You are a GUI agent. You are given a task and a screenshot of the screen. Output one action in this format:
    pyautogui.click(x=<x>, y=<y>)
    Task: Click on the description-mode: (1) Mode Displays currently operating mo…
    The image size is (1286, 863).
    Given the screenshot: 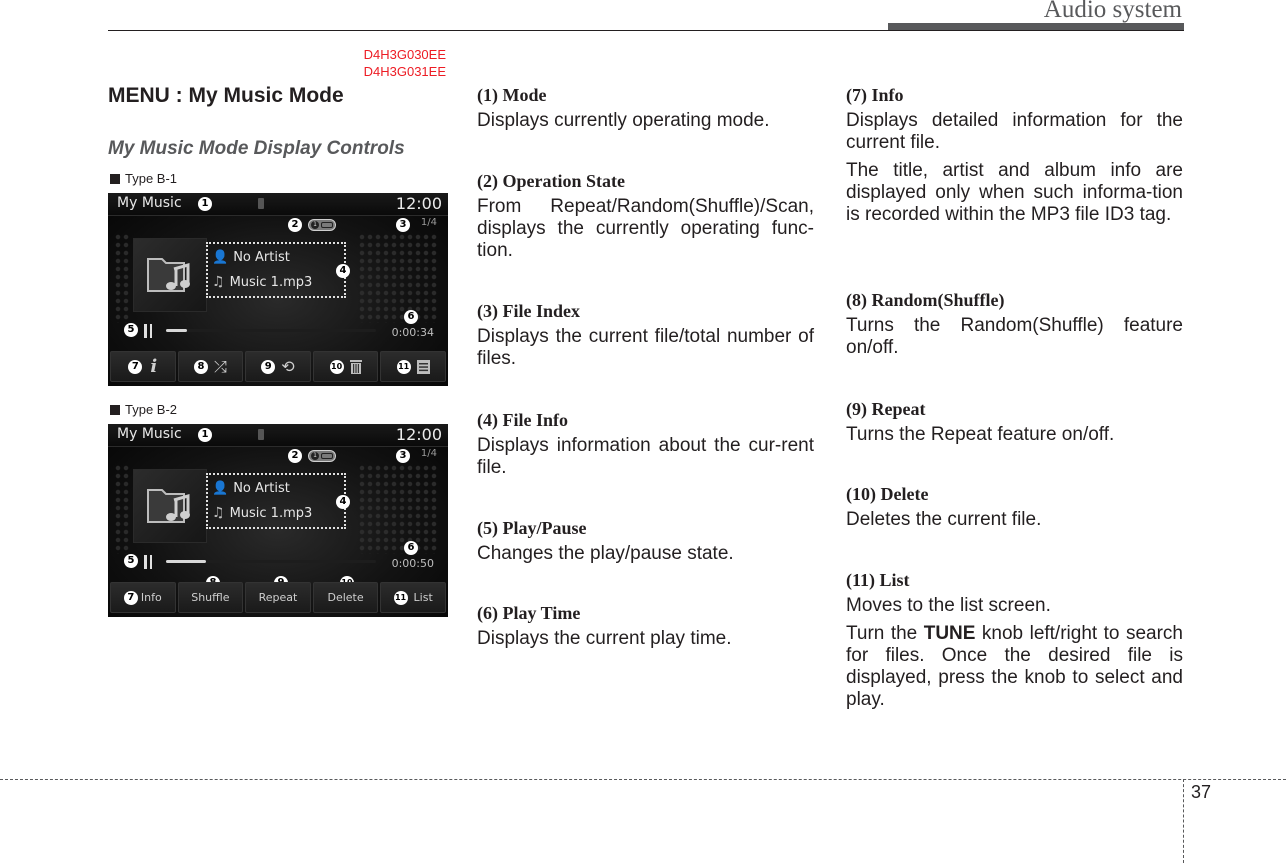 What is the action you would take?
    pyautogui.click(x=645, y=108)
    